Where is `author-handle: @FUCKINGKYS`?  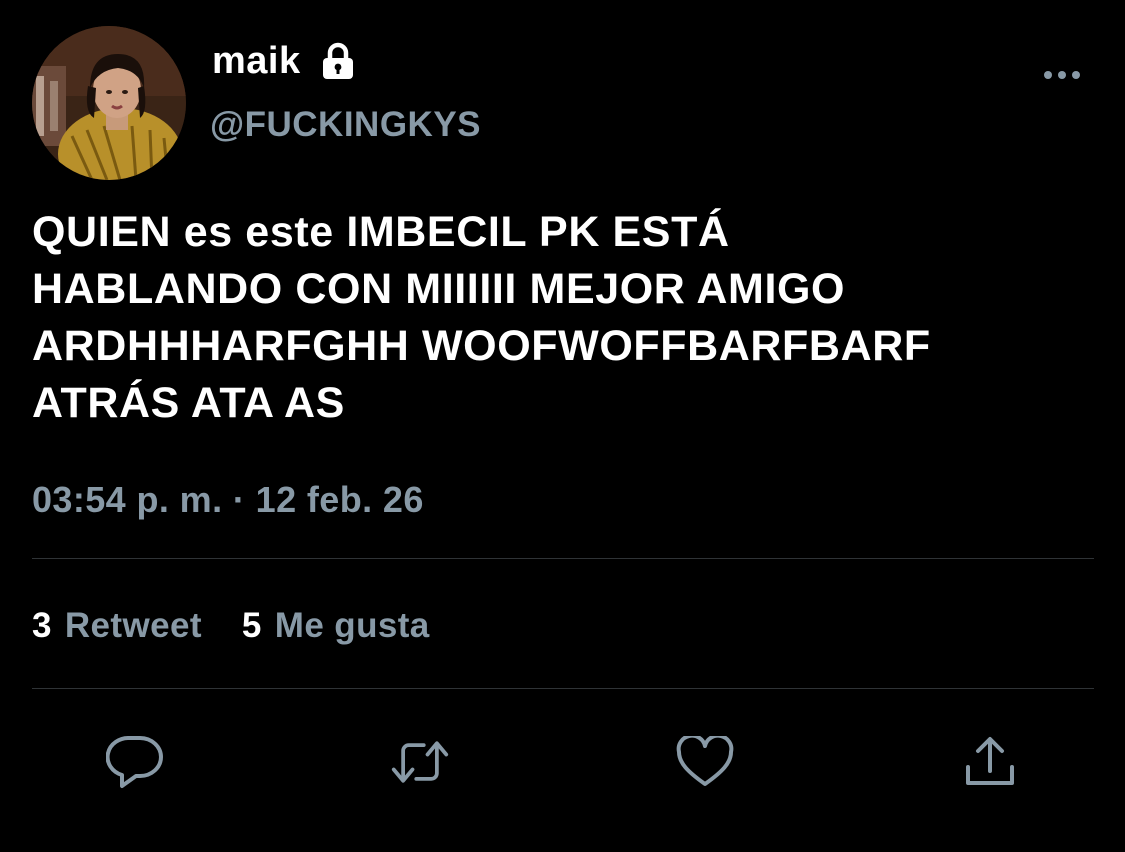 author-handle: @FUCKINGKYS is located at coordinates (345, 125).